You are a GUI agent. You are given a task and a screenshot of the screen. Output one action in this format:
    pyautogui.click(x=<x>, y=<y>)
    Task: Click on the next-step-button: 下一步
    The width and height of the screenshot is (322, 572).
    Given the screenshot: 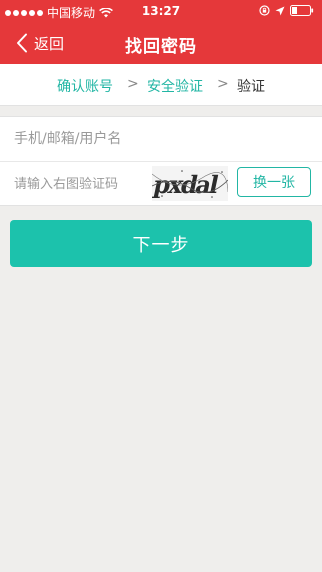 What is the action you would take?
    pyautogui.click(x=161, y=243)
    